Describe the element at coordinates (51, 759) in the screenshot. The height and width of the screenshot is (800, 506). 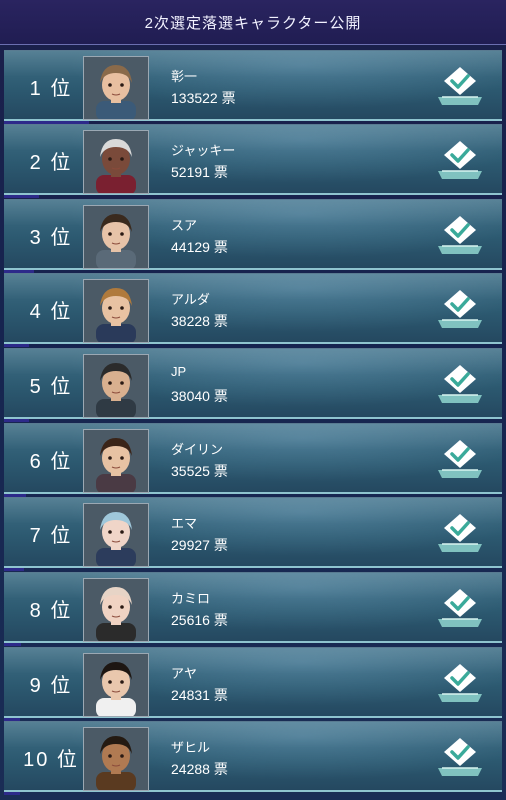
I see `rank-label: 10 位` at that location.